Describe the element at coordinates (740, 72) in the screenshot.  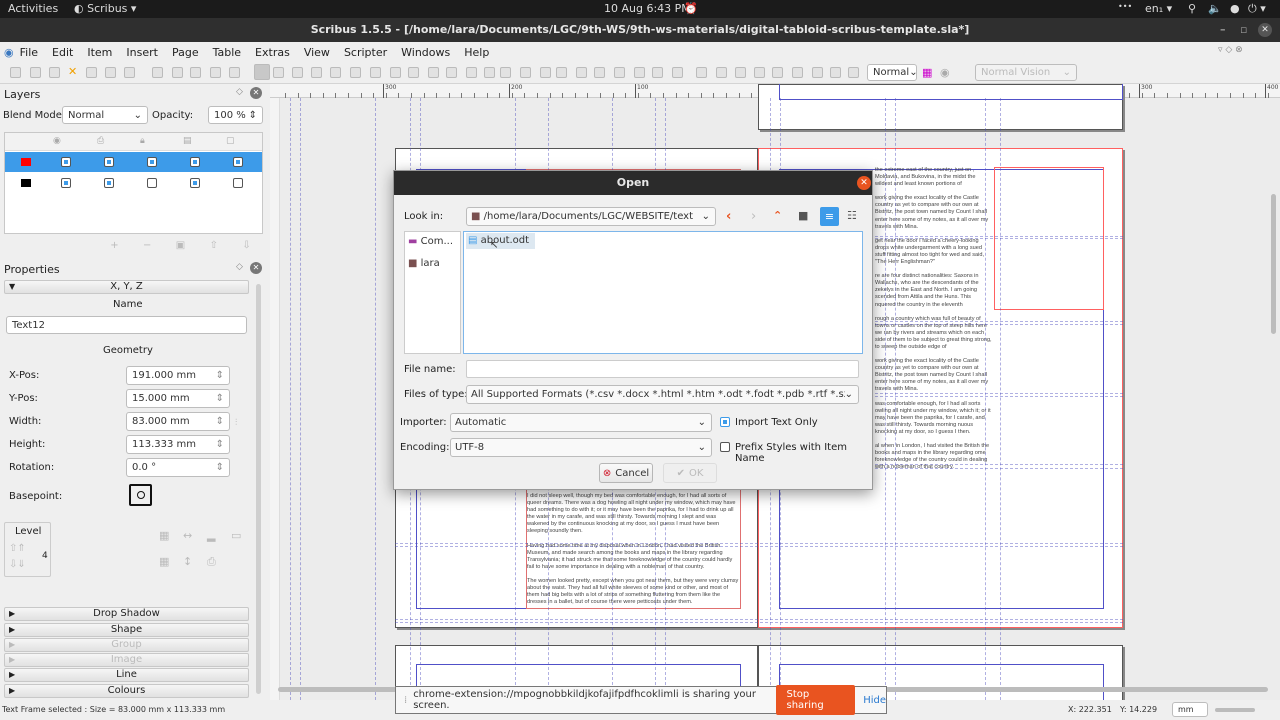
I see `pdf-check-icon` at that location.